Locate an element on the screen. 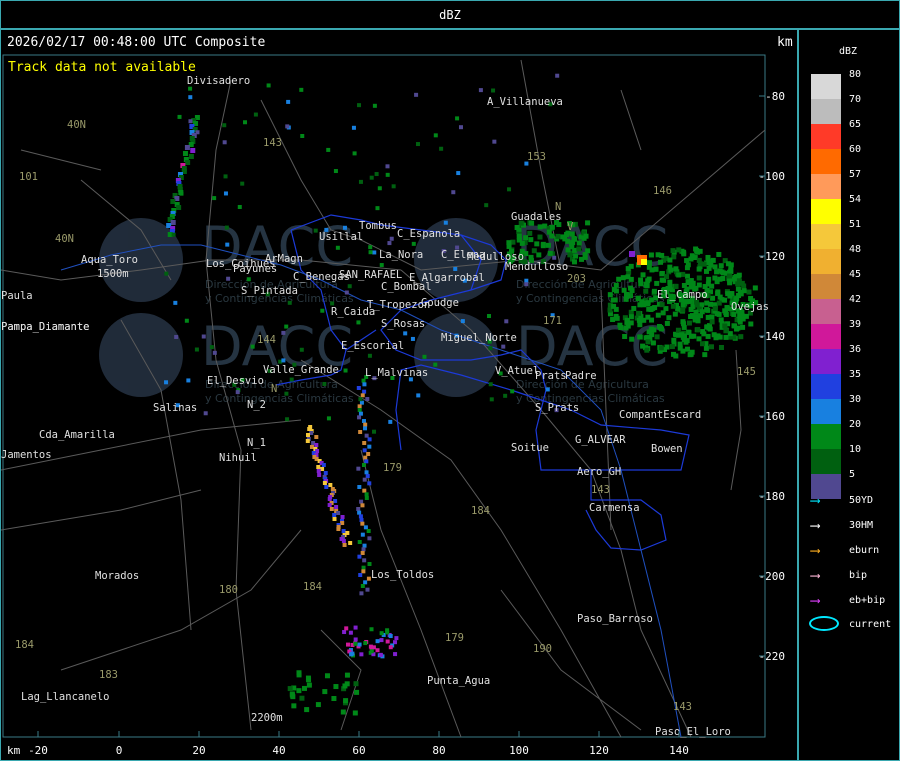 This screenshot has width=900, height=761. title-bar: dBZ is located at coordinates (450, 14).